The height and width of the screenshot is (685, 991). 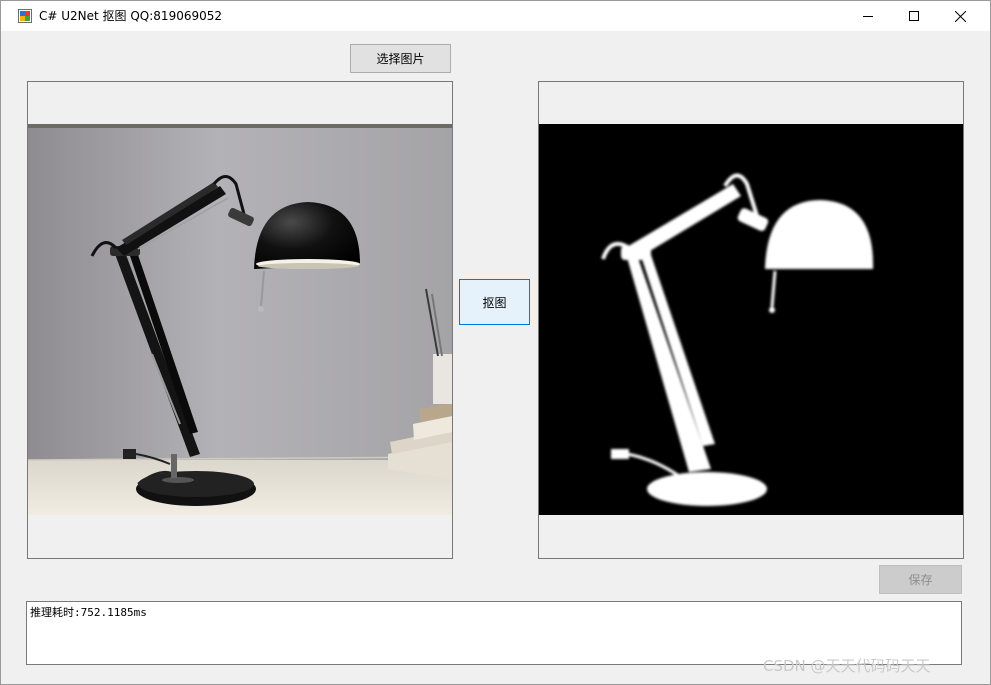 I want to click on close-button, so click(x=960, y=16).